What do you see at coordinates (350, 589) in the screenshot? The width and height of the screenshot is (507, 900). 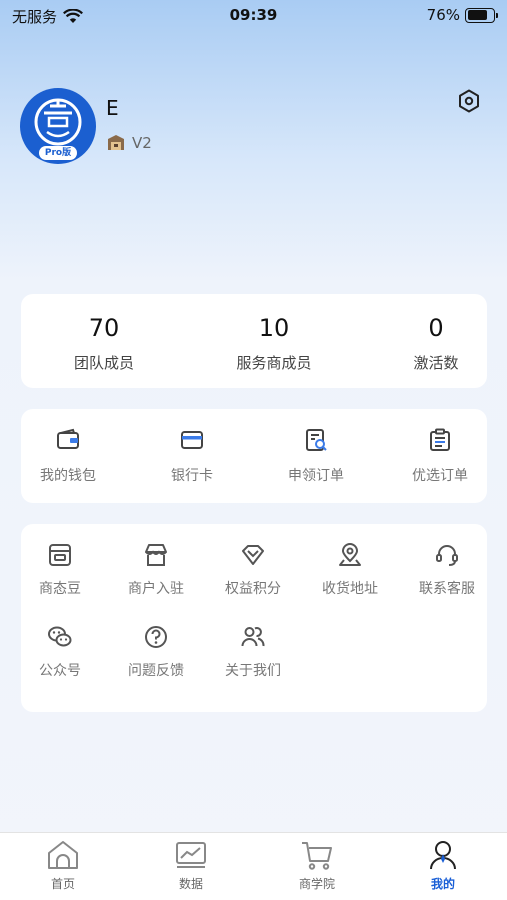 I see `service-item-label: 收货地址` at bounding box center [350, 589].